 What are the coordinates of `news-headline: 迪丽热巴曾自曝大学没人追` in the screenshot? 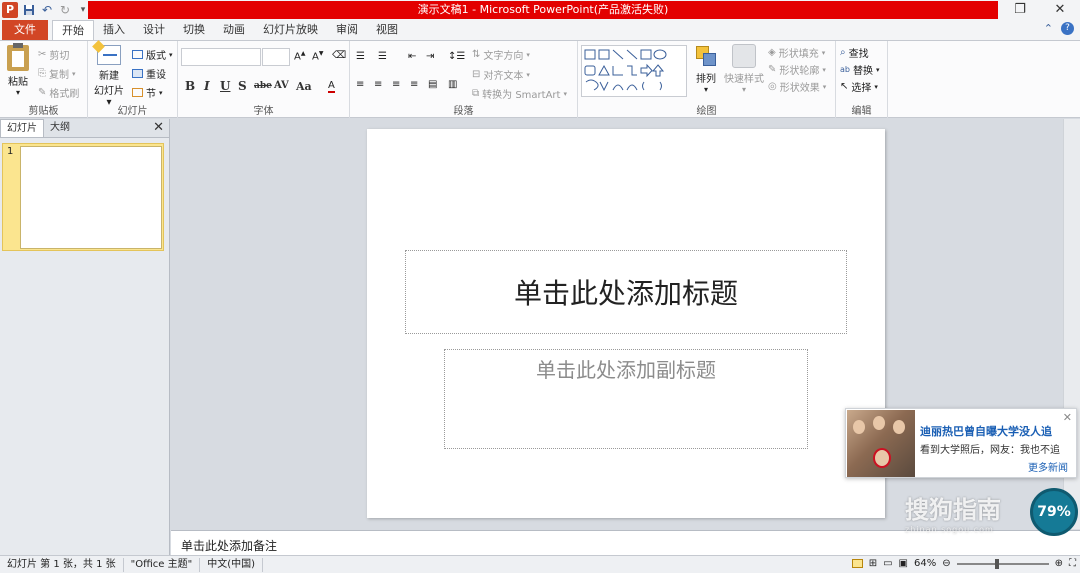 It's located at (986, 431).